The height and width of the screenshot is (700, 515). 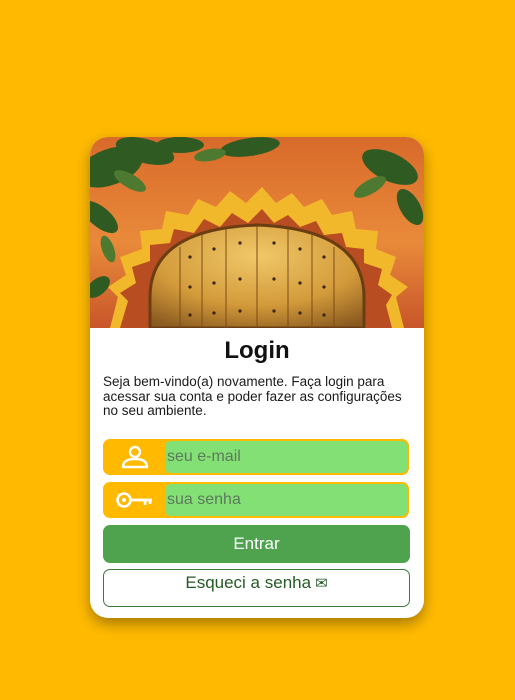 I want to click on key-icon, so click(x=135, y=500).